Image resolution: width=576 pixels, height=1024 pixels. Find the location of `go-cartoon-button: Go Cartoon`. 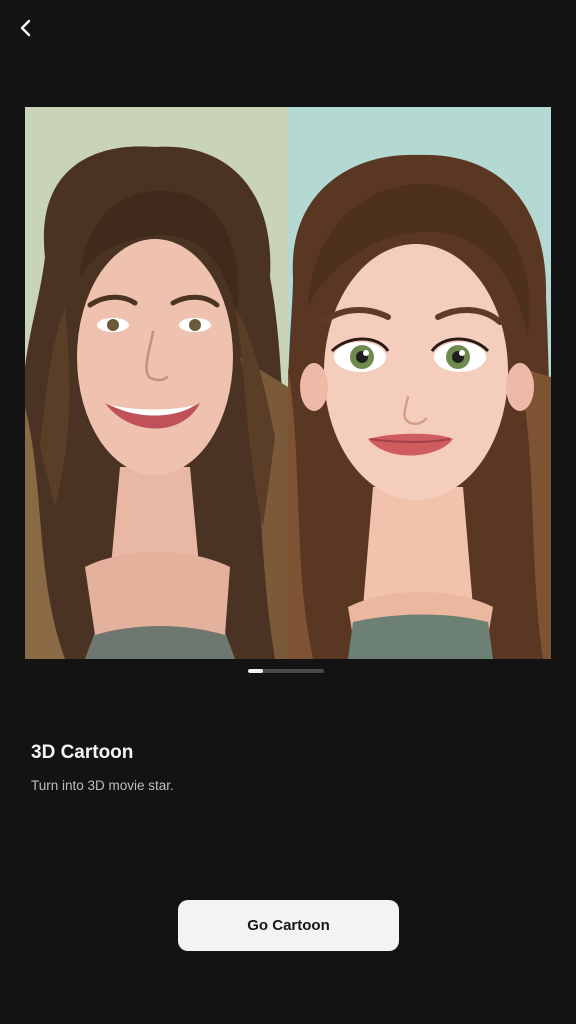

go-cartoon-button: Go Cartoon is located at coordinates (288, 925).